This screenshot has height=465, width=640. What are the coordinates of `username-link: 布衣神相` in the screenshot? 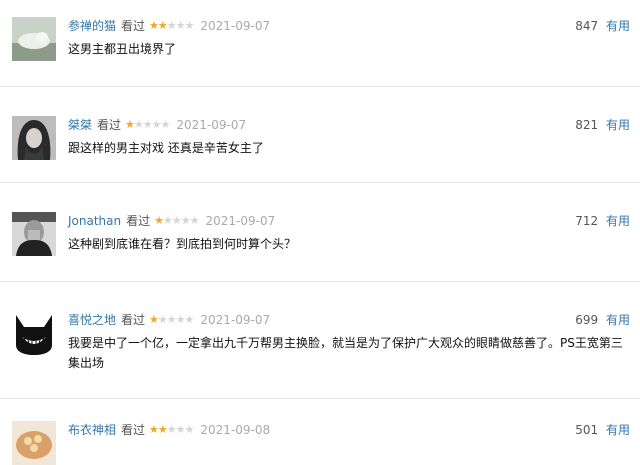 It's located at (92, 430).